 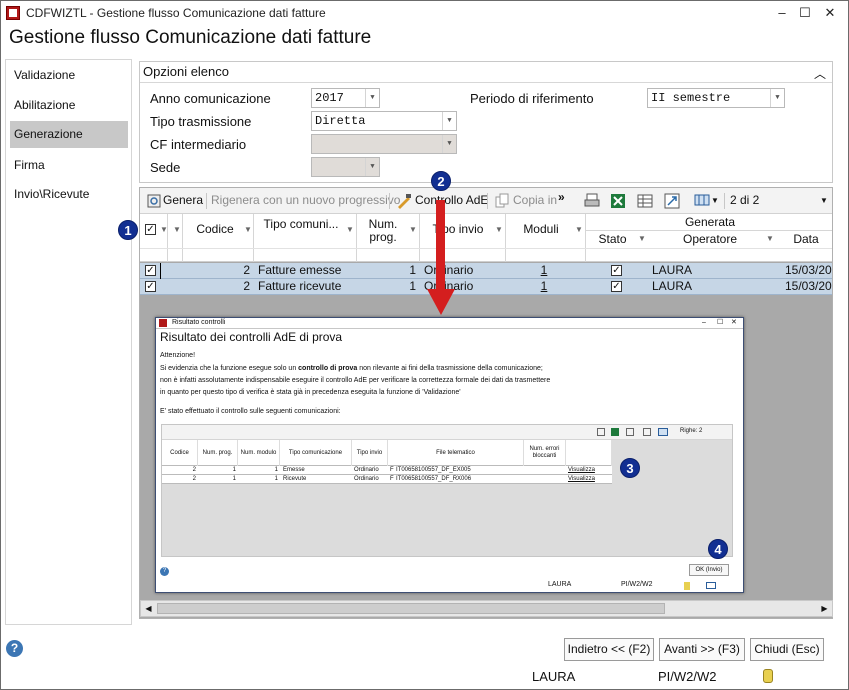 What do you see at coordinates (215, 229) in the screenshot?
I see `col-codice: Codice` at bounding box center [215, 229].